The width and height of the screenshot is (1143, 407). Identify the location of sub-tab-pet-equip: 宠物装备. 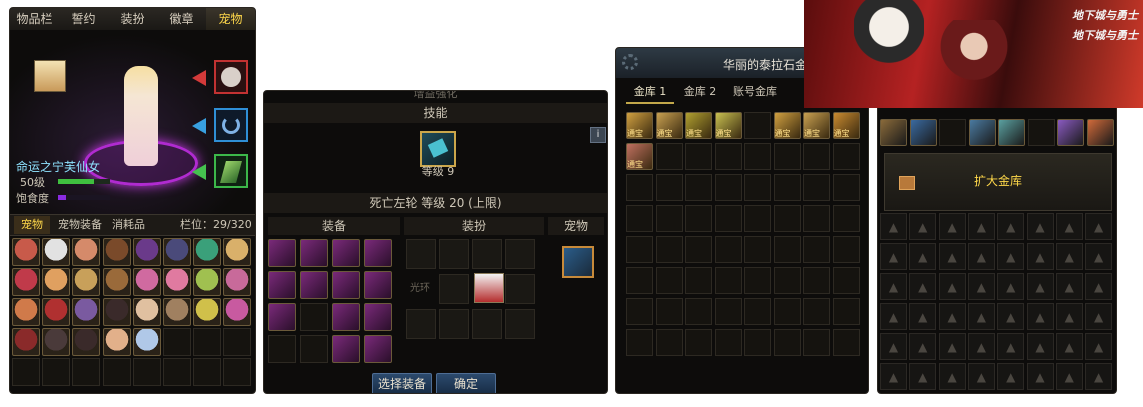
(80, 225).